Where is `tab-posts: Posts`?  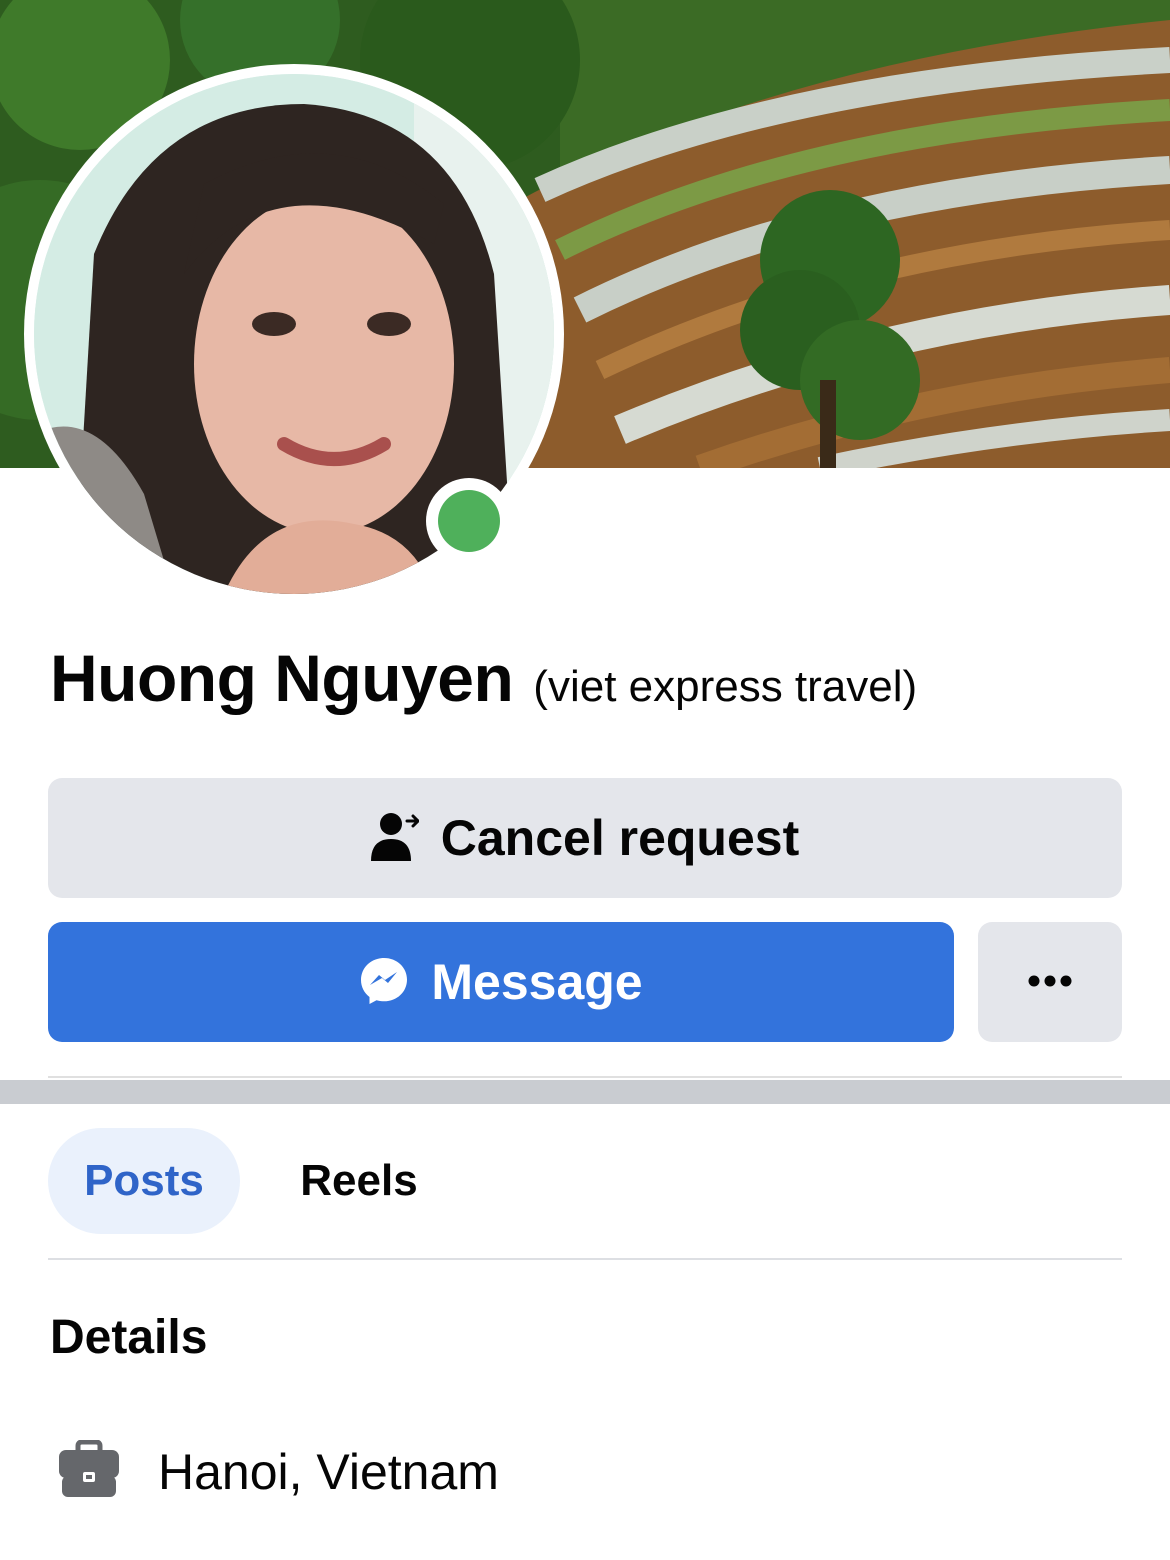 tab-posts: Posts is located at coordinates (144, 1181).